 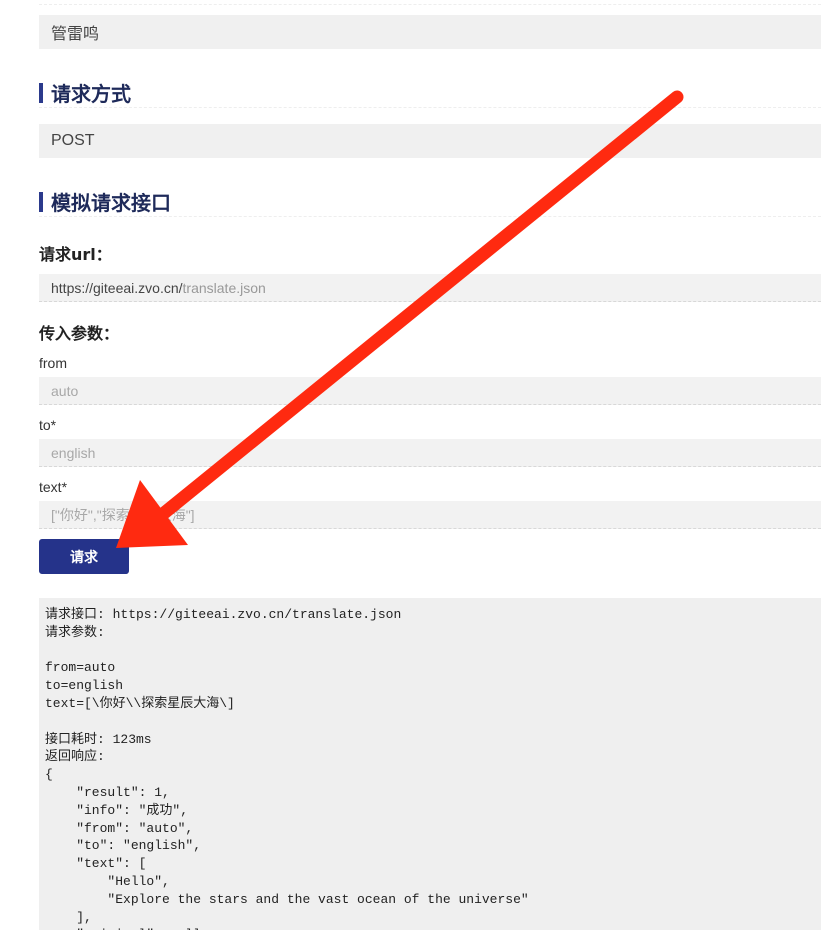 What do you see at coordinates (430, 202) in the screenshot?
I see `section-mock-request: 模拟请求接口` at bounding box center [430, 202].